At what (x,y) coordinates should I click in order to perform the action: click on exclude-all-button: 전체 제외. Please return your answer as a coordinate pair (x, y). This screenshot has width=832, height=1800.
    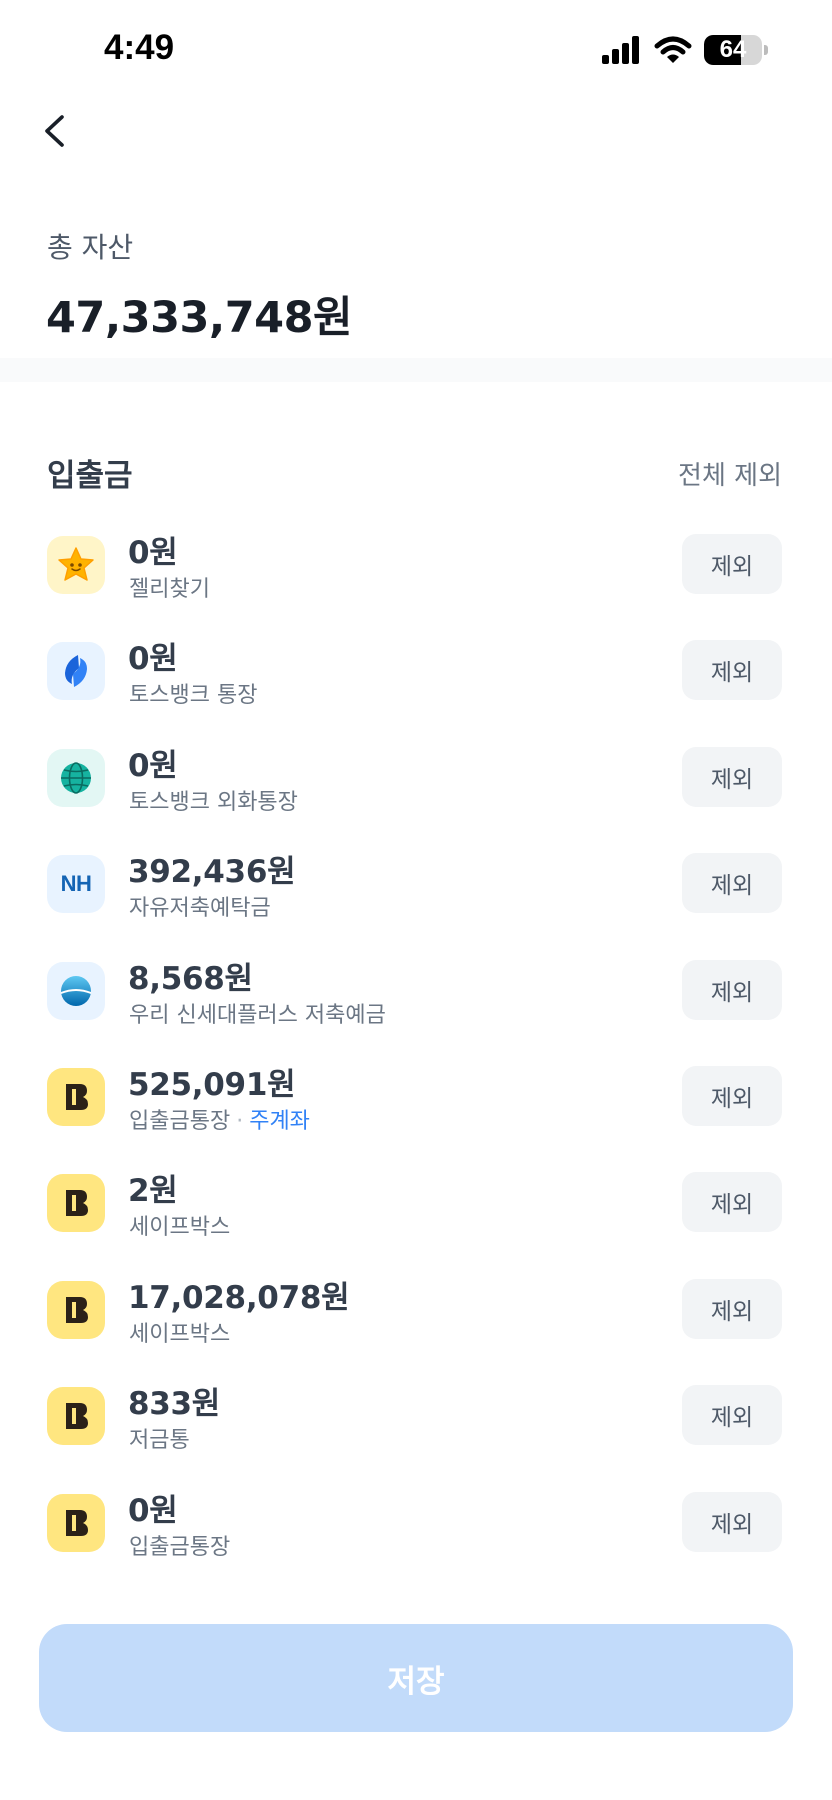
    Looking at the image, I should click on (730, 473).